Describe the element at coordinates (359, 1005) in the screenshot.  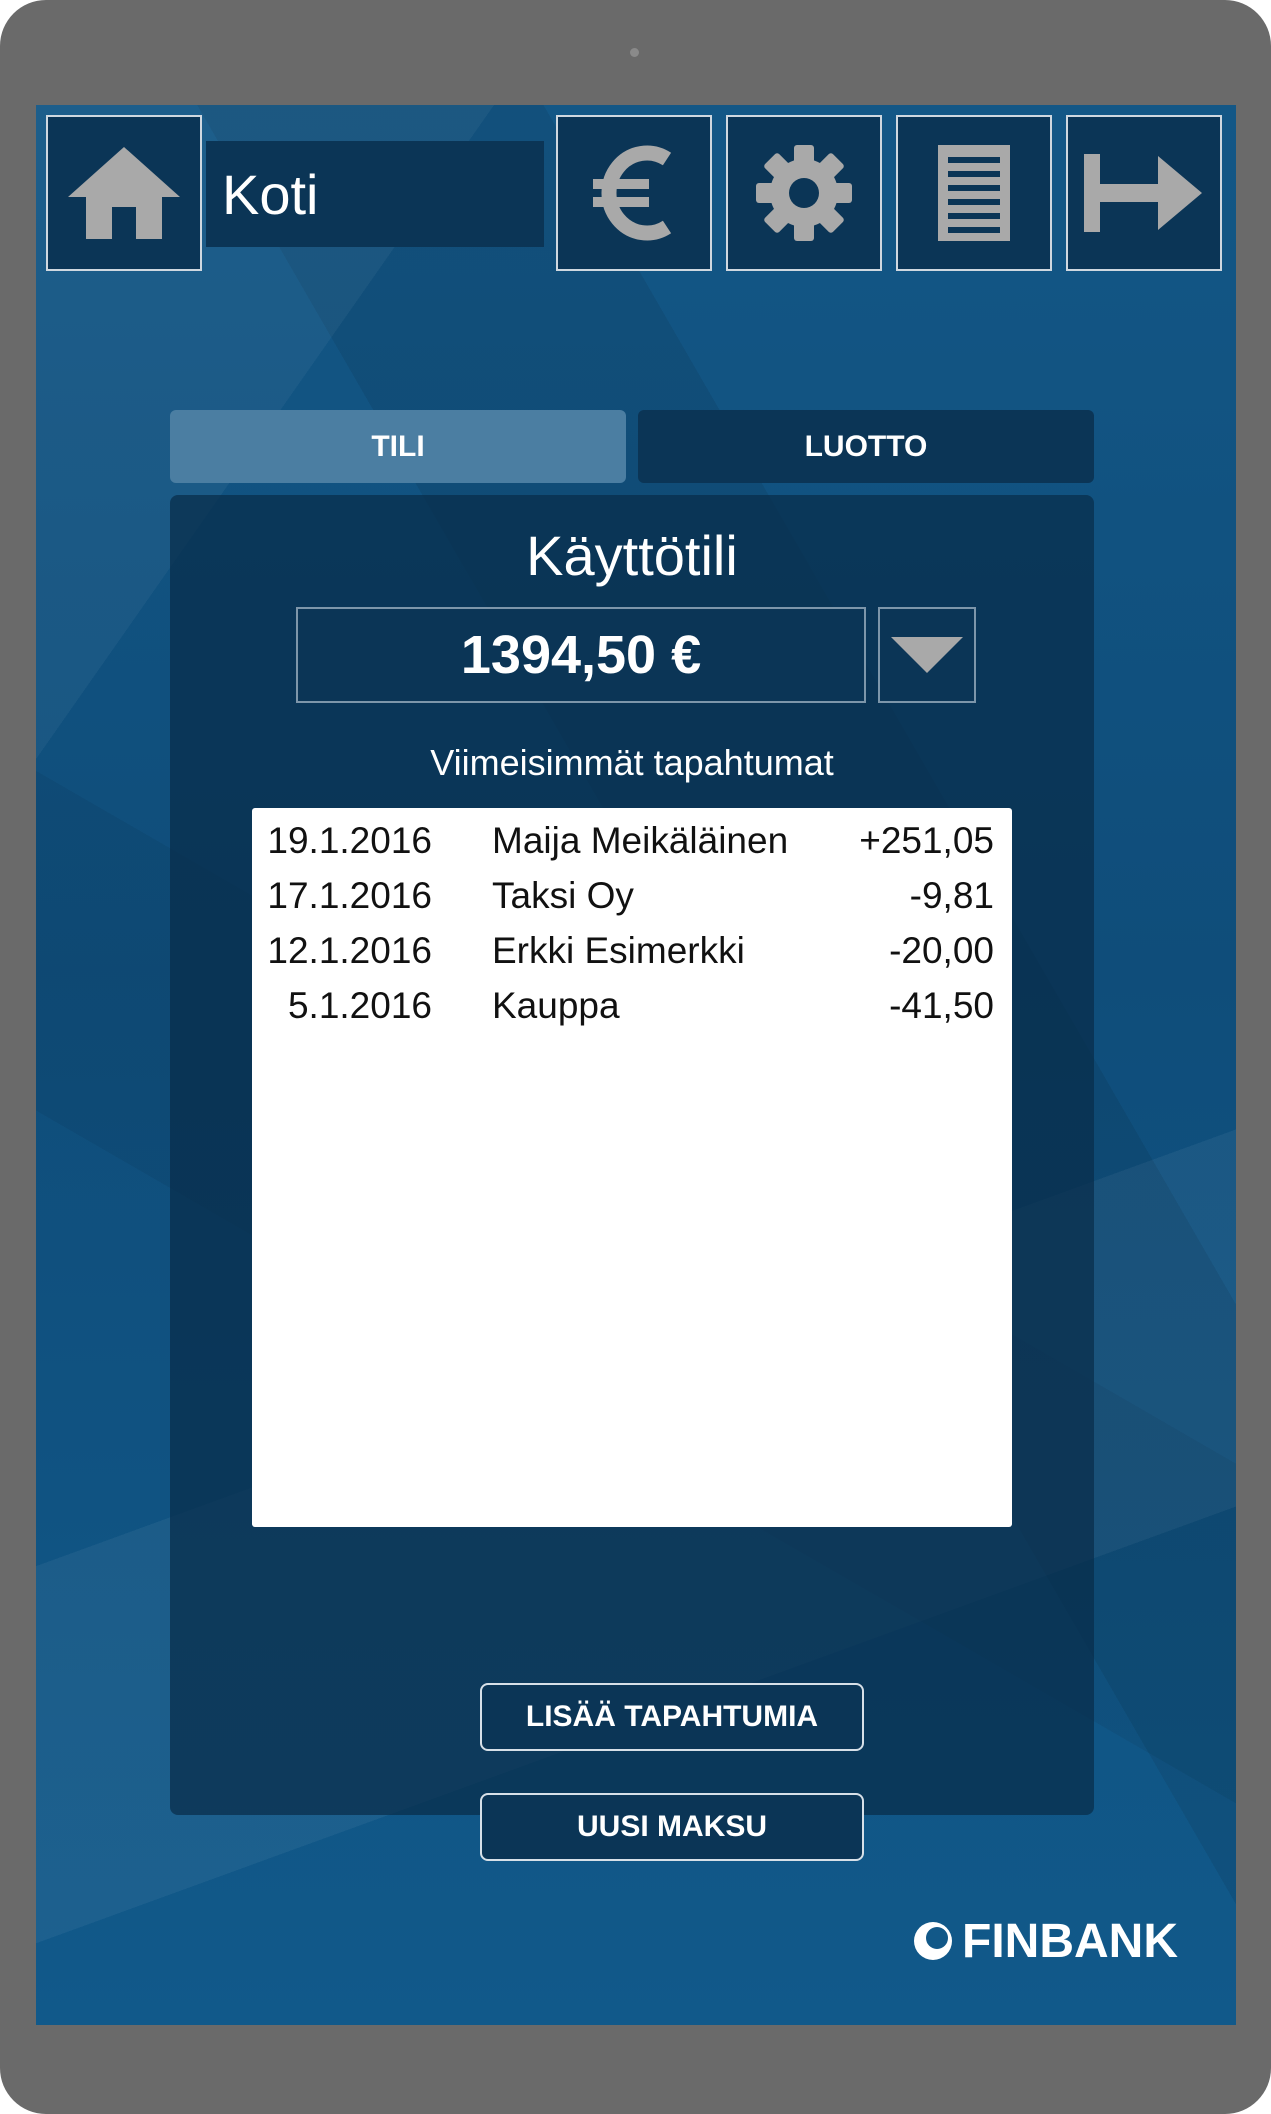
I see `transaction-date: 5.1.2016` at that location.